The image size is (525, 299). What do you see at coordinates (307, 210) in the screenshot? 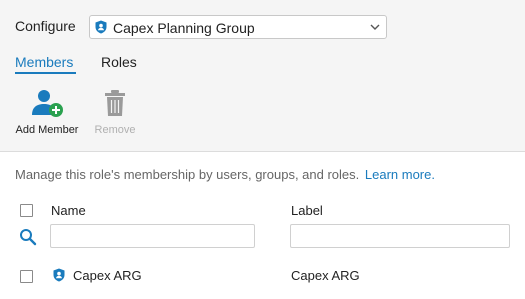
I see `column-header-label: Label` at bounding box center [307, 210].